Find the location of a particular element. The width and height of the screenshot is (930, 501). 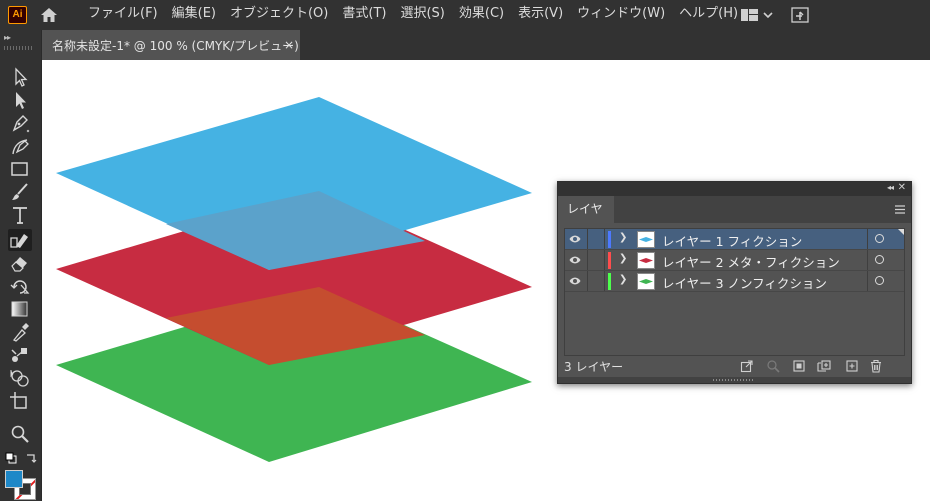

app-logo: Ai is located at coordinates (17, 15).